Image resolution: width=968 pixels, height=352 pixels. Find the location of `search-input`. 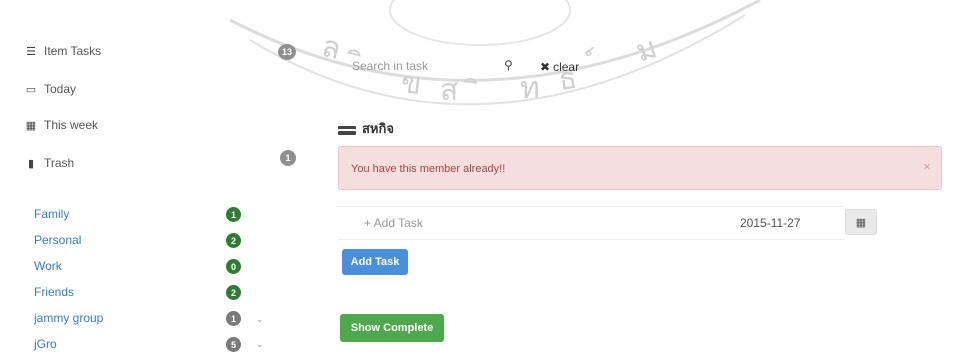

search-input is located at coordinates (422, 66).